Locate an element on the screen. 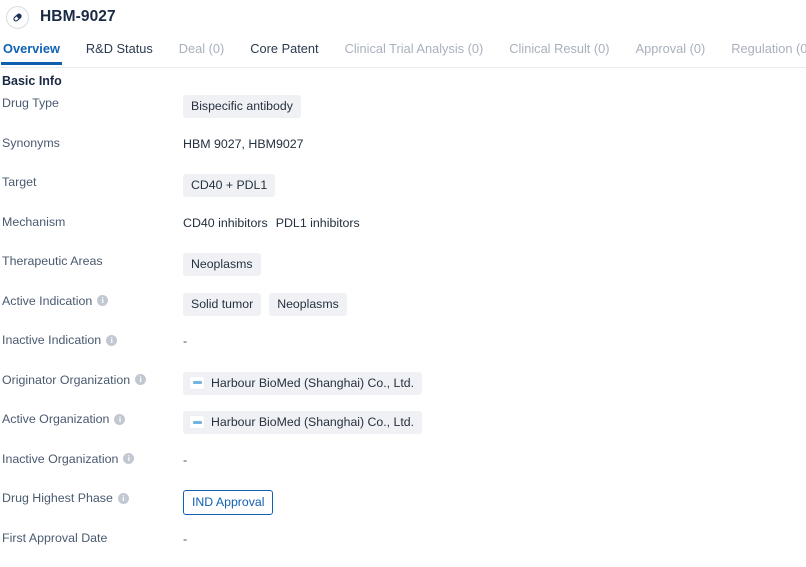  row-label-inactive-indication: Inactive Indication i is located at coordinates (91, 339).